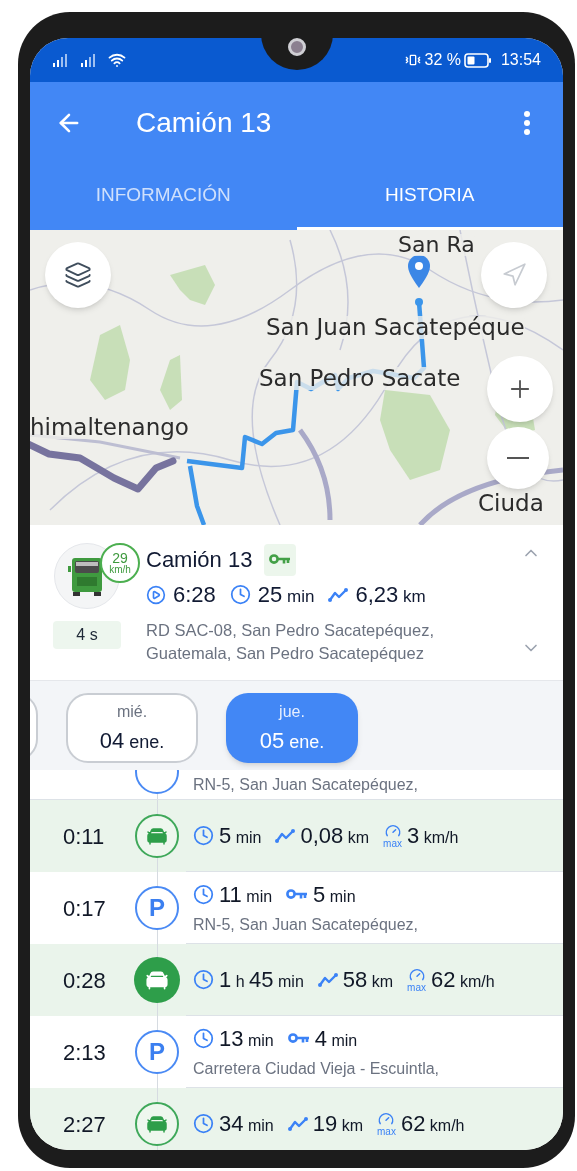  I want to click on date-chip: jue. 05 ene., so click(292, 728).